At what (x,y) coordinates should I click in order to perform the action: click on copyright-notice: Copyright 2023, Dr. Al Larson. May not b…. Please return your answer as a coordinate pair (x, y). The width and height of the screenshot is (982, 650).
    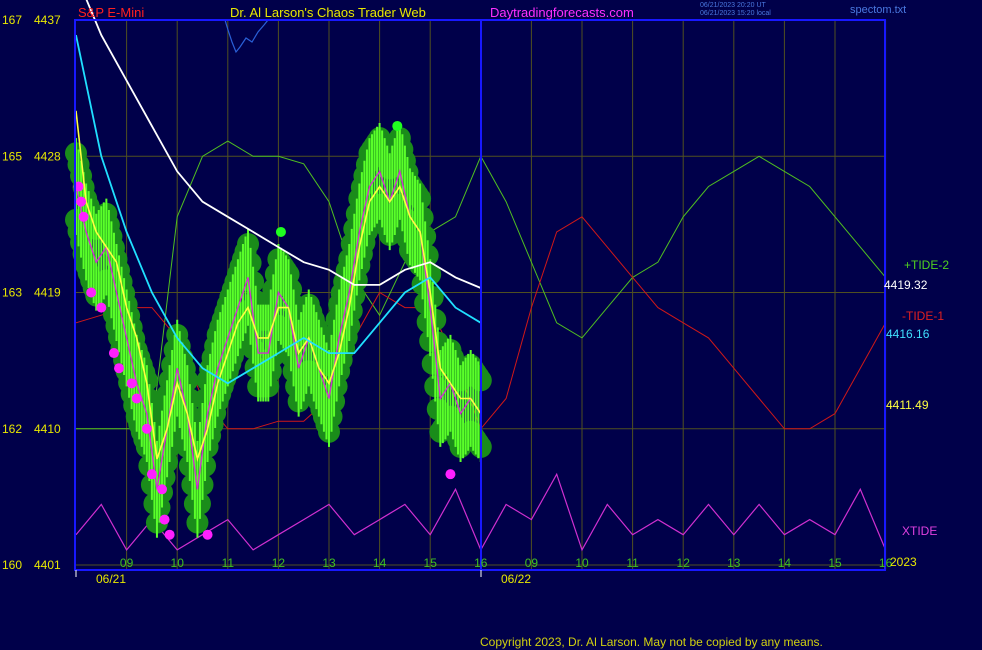
    Looking at the image, I should click on (651, 642).